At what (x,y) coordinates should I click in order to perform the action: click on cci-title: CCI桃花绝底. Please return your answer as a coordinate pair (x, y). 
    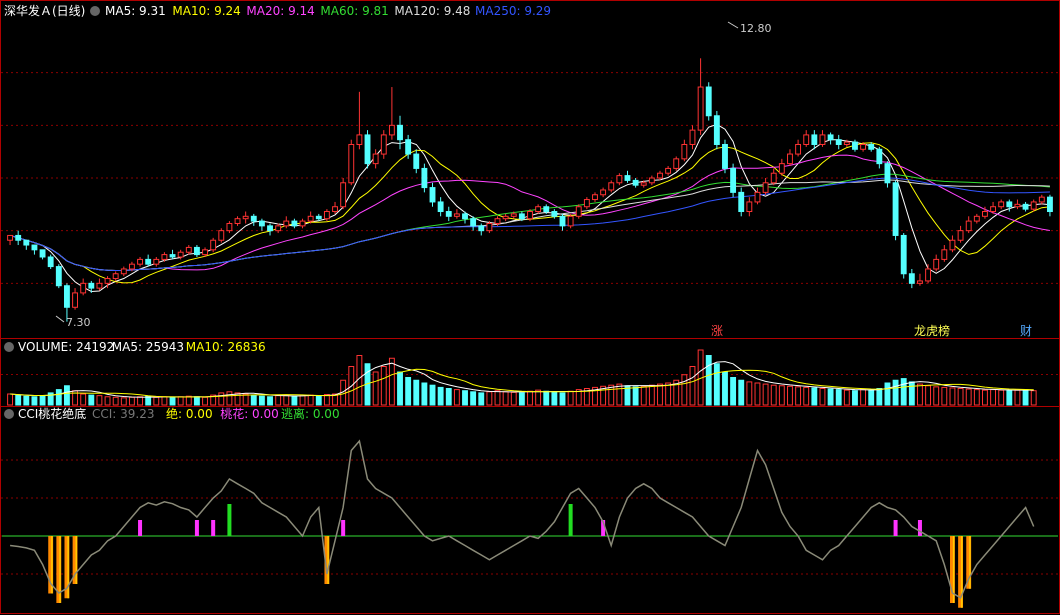
    Looking at the image, I should click on (52, 413).